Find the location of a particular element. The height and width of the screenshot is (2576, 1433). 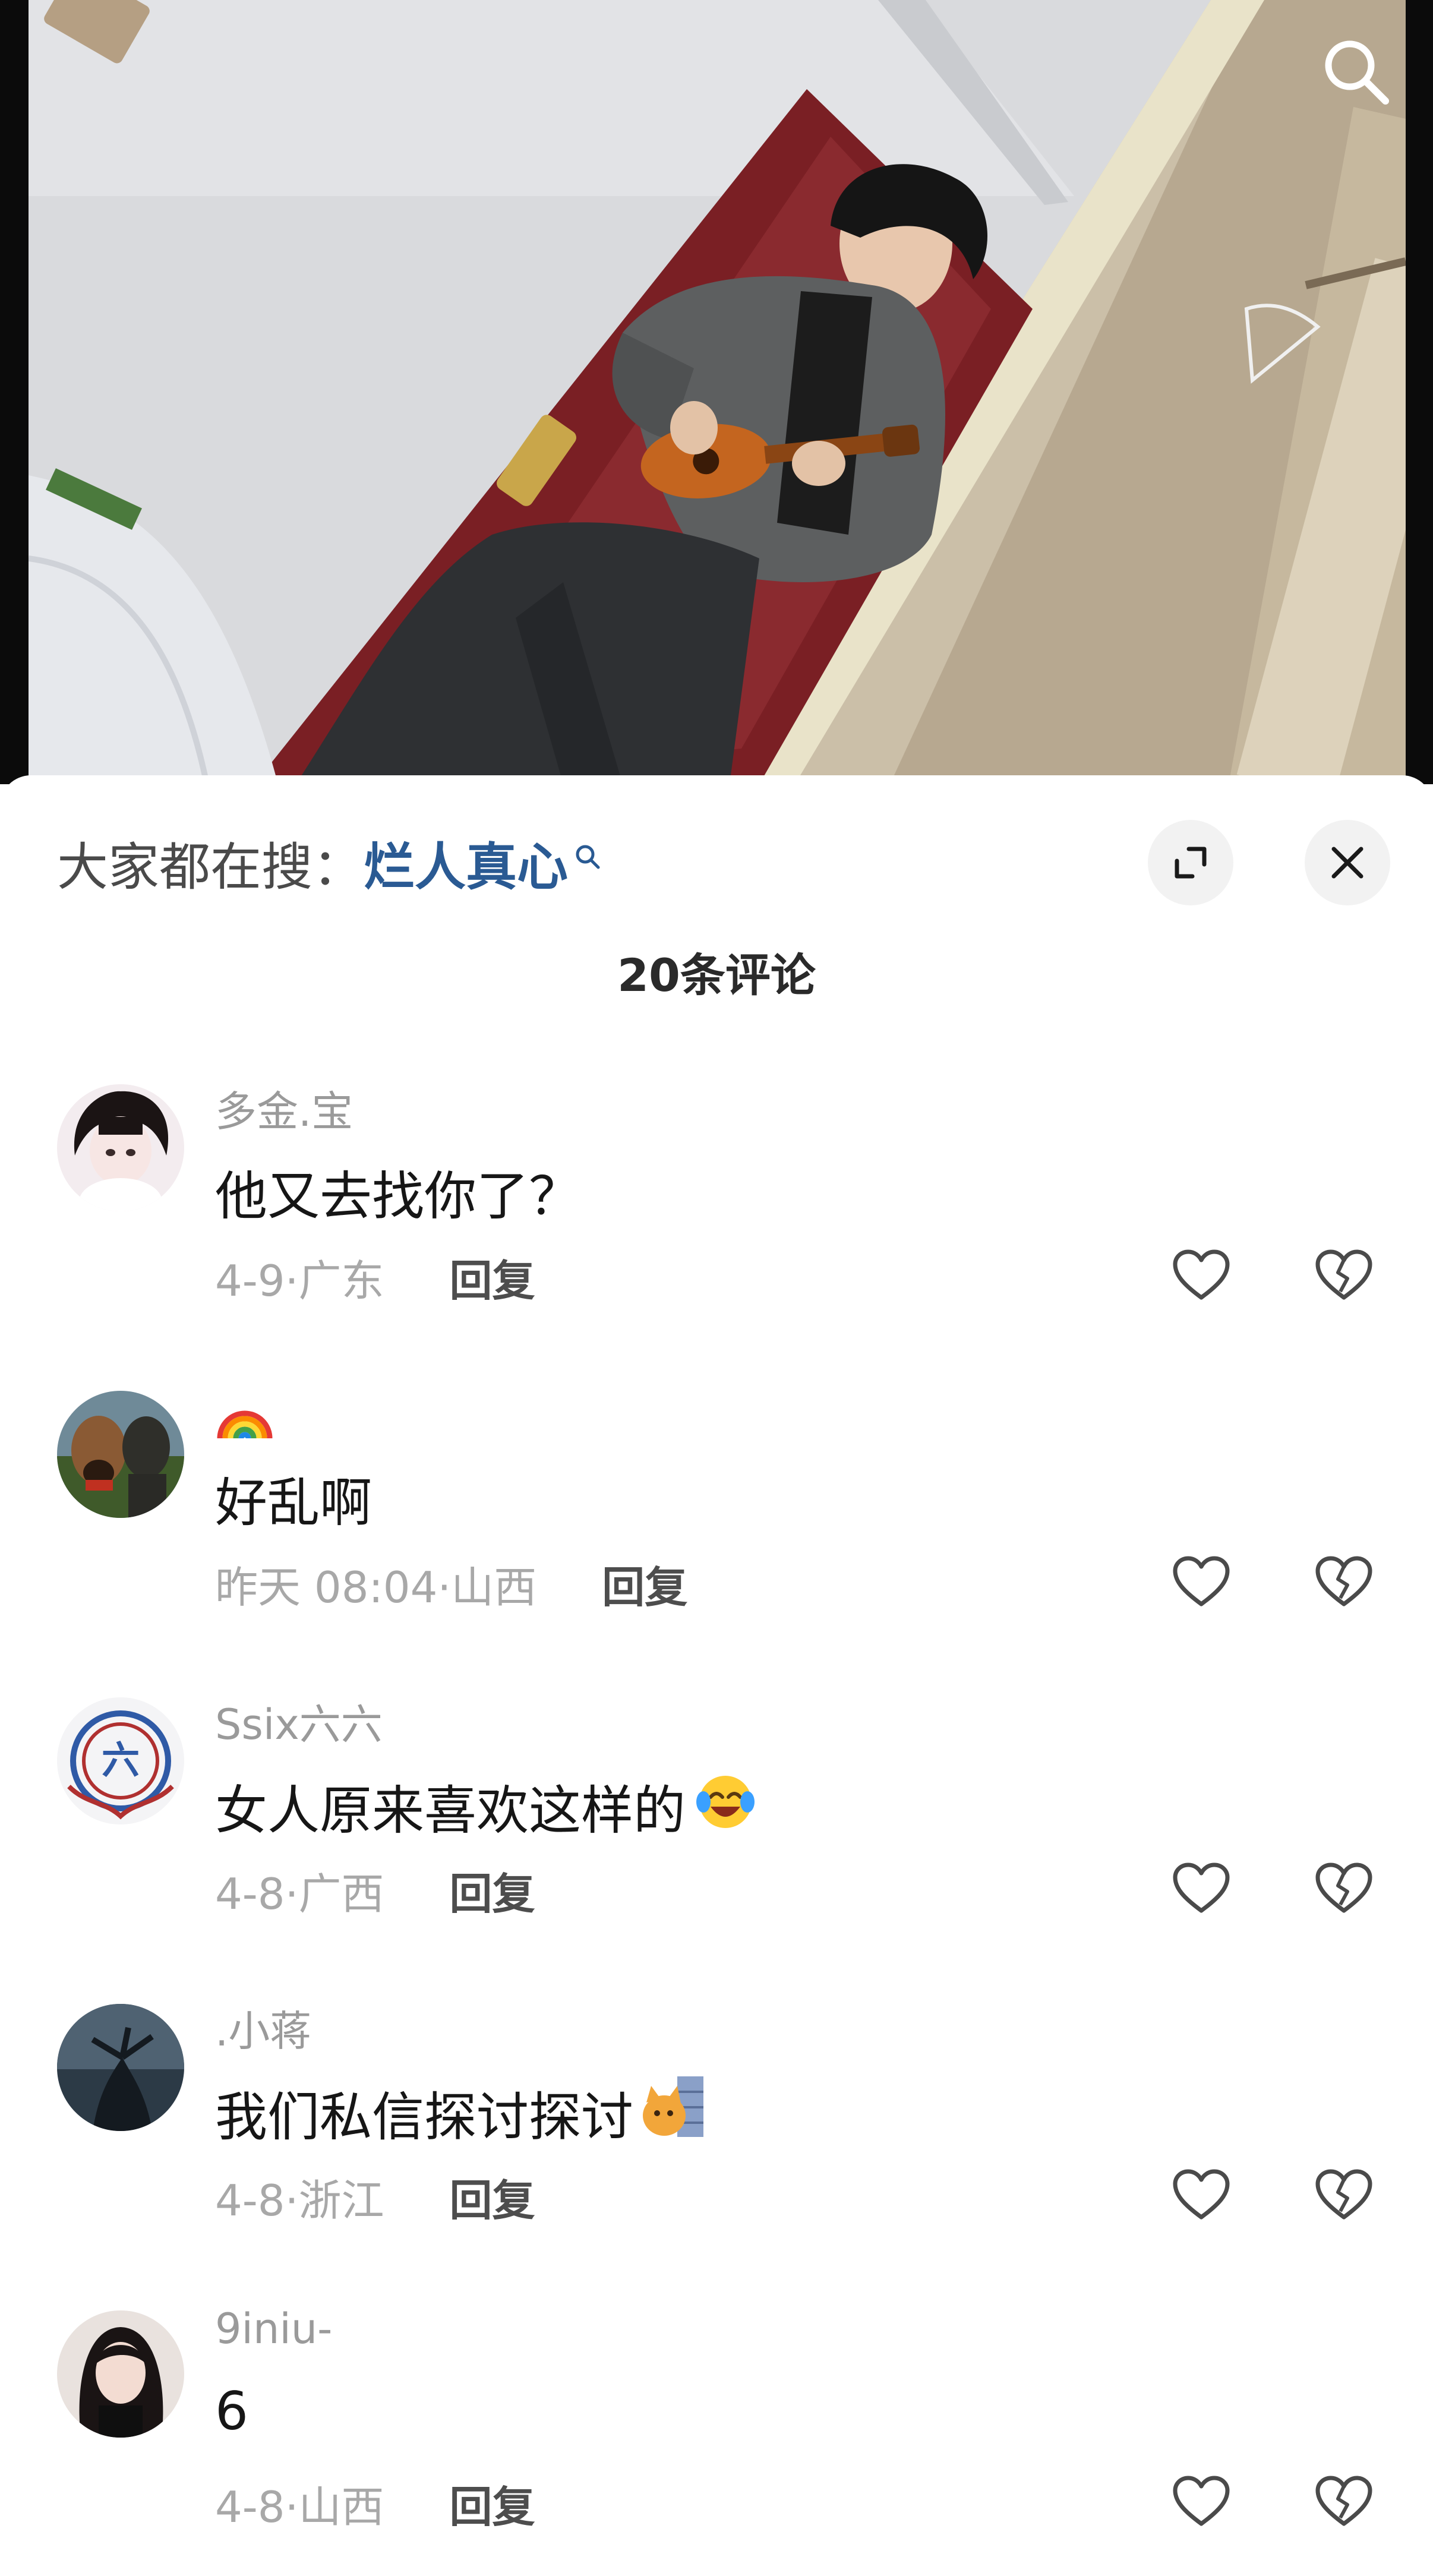

comment-text-content: 我们私信探讨探讨 is located at coordinates (424, 2117).